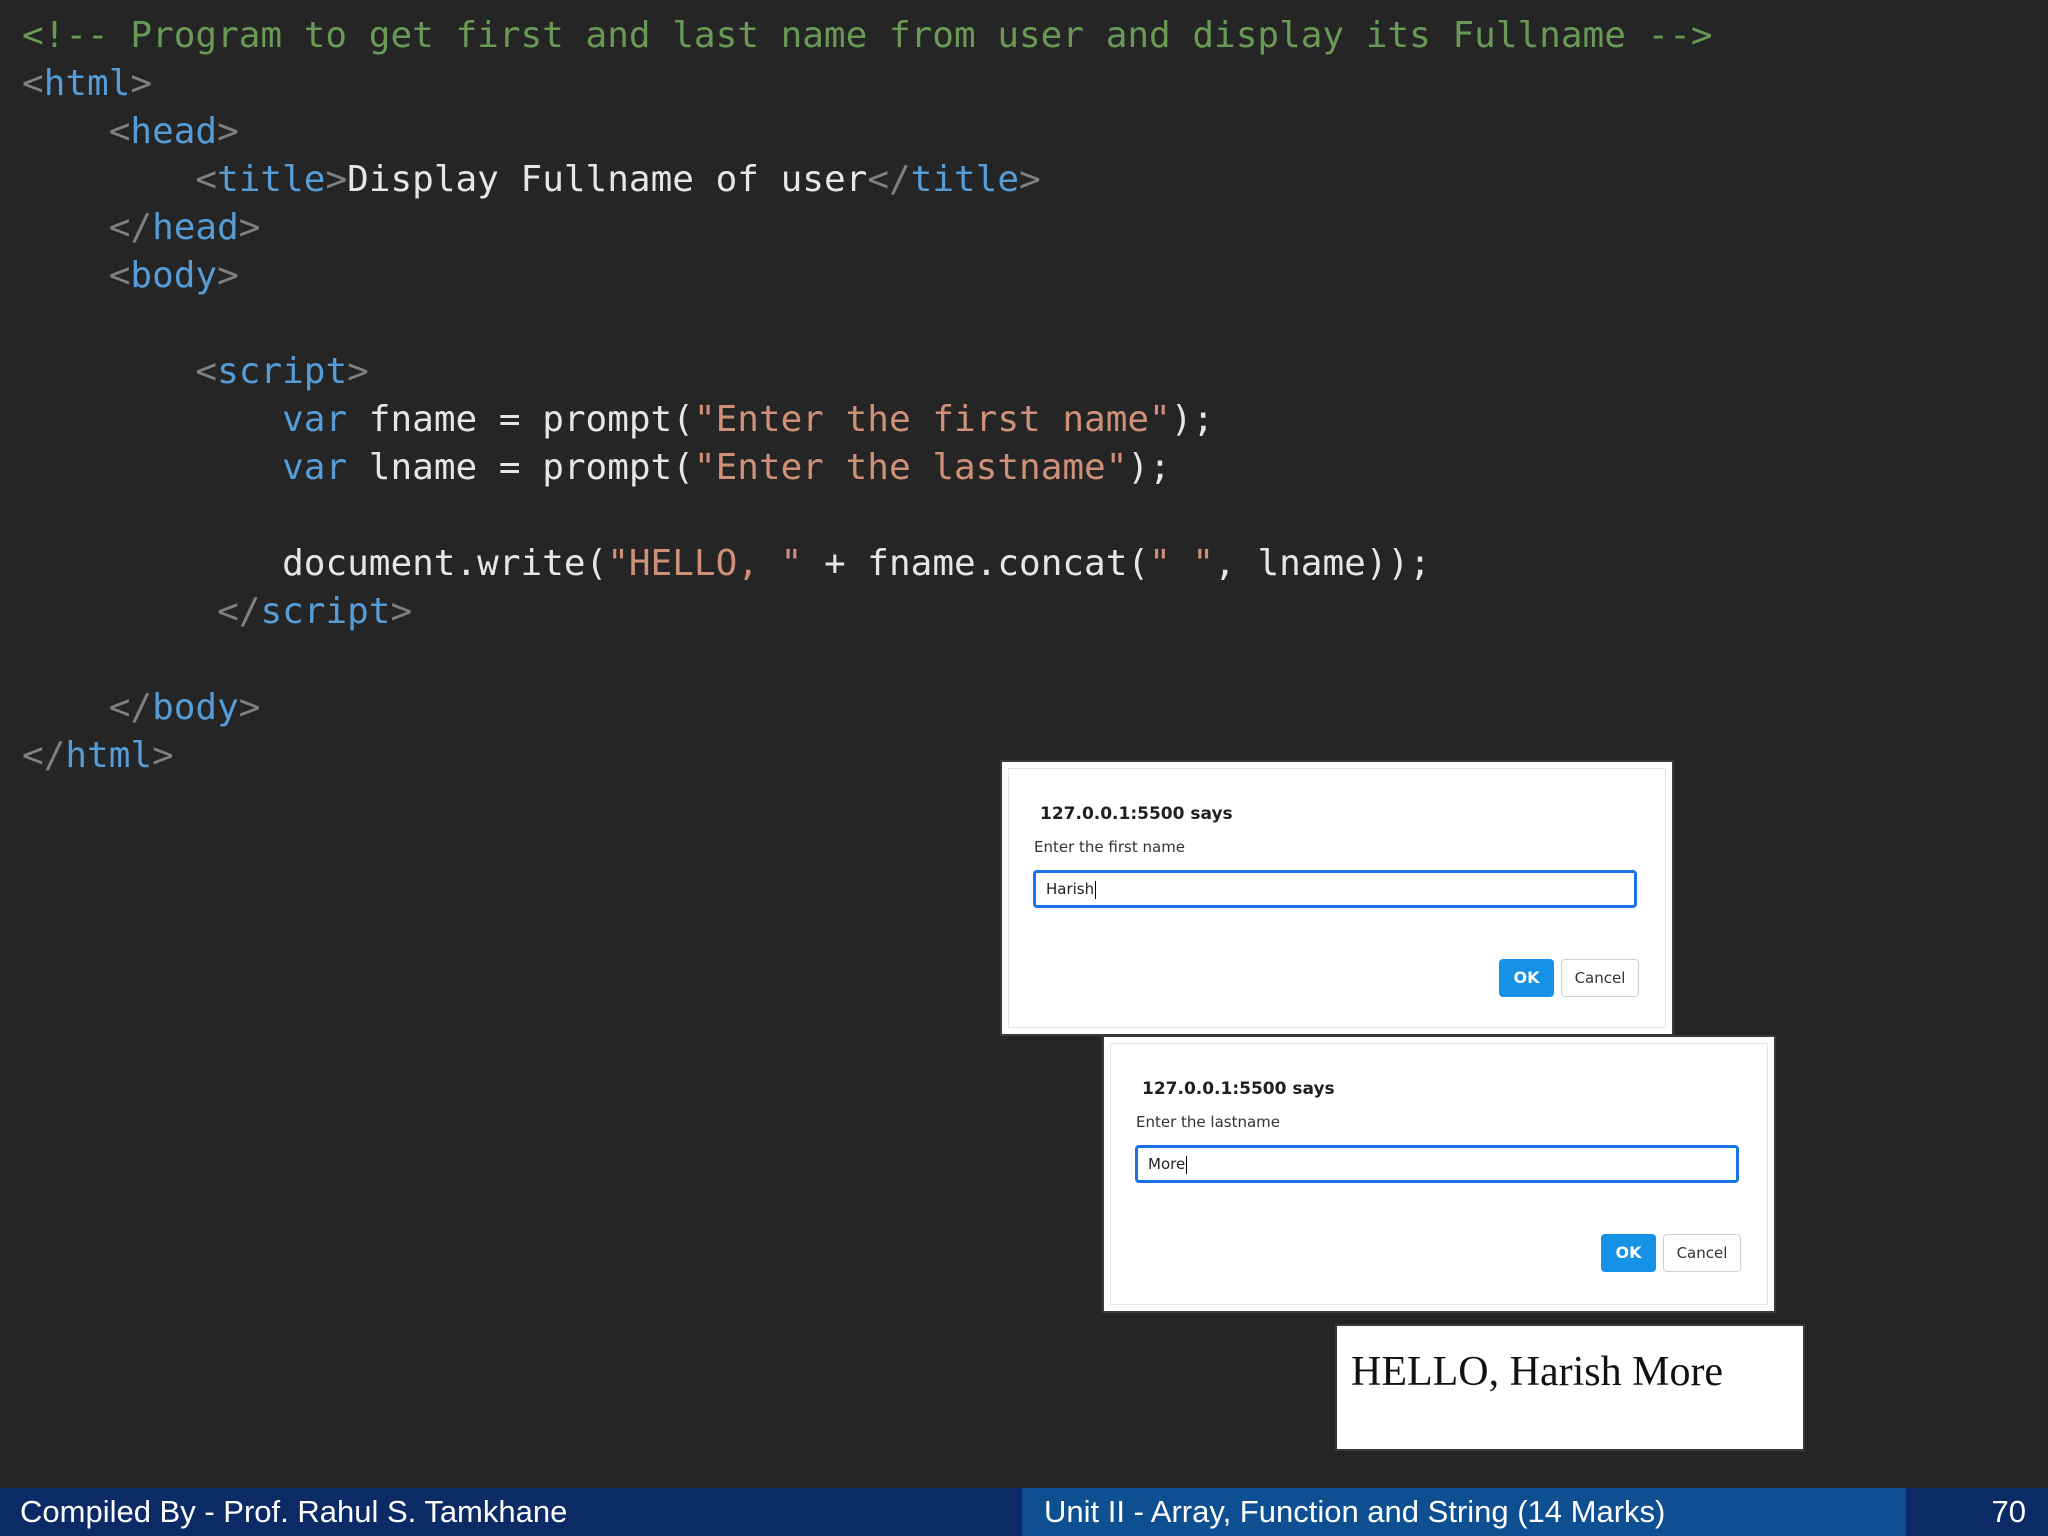 The height and width of the screenshot is (1536, 2048). I want to click on tag-title-close: title, so click(965, 179).